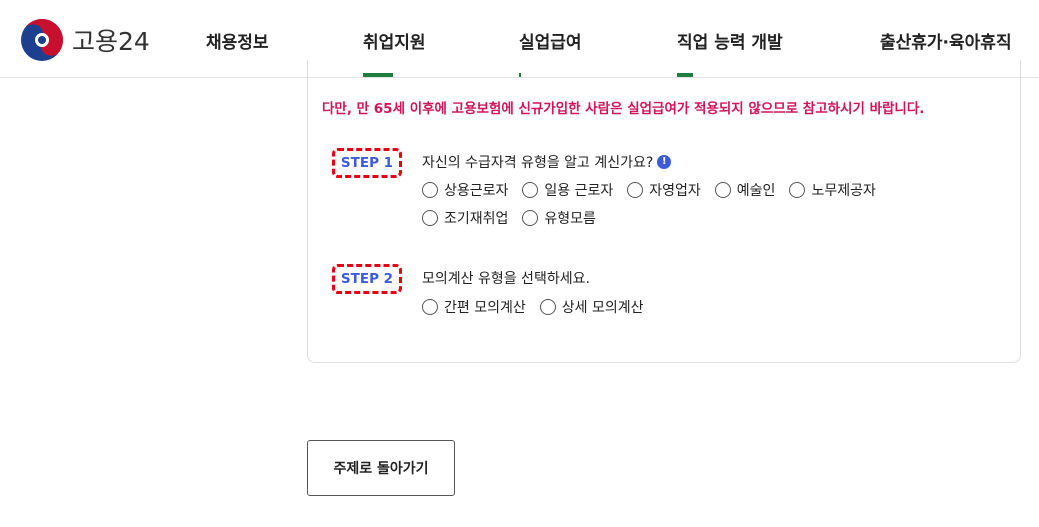 This screenshot has height=527, width=1039. What do you see at coordinates (664, 162) in the screenshot?
I see `info-icon: !` at bounding box center [664, 162].